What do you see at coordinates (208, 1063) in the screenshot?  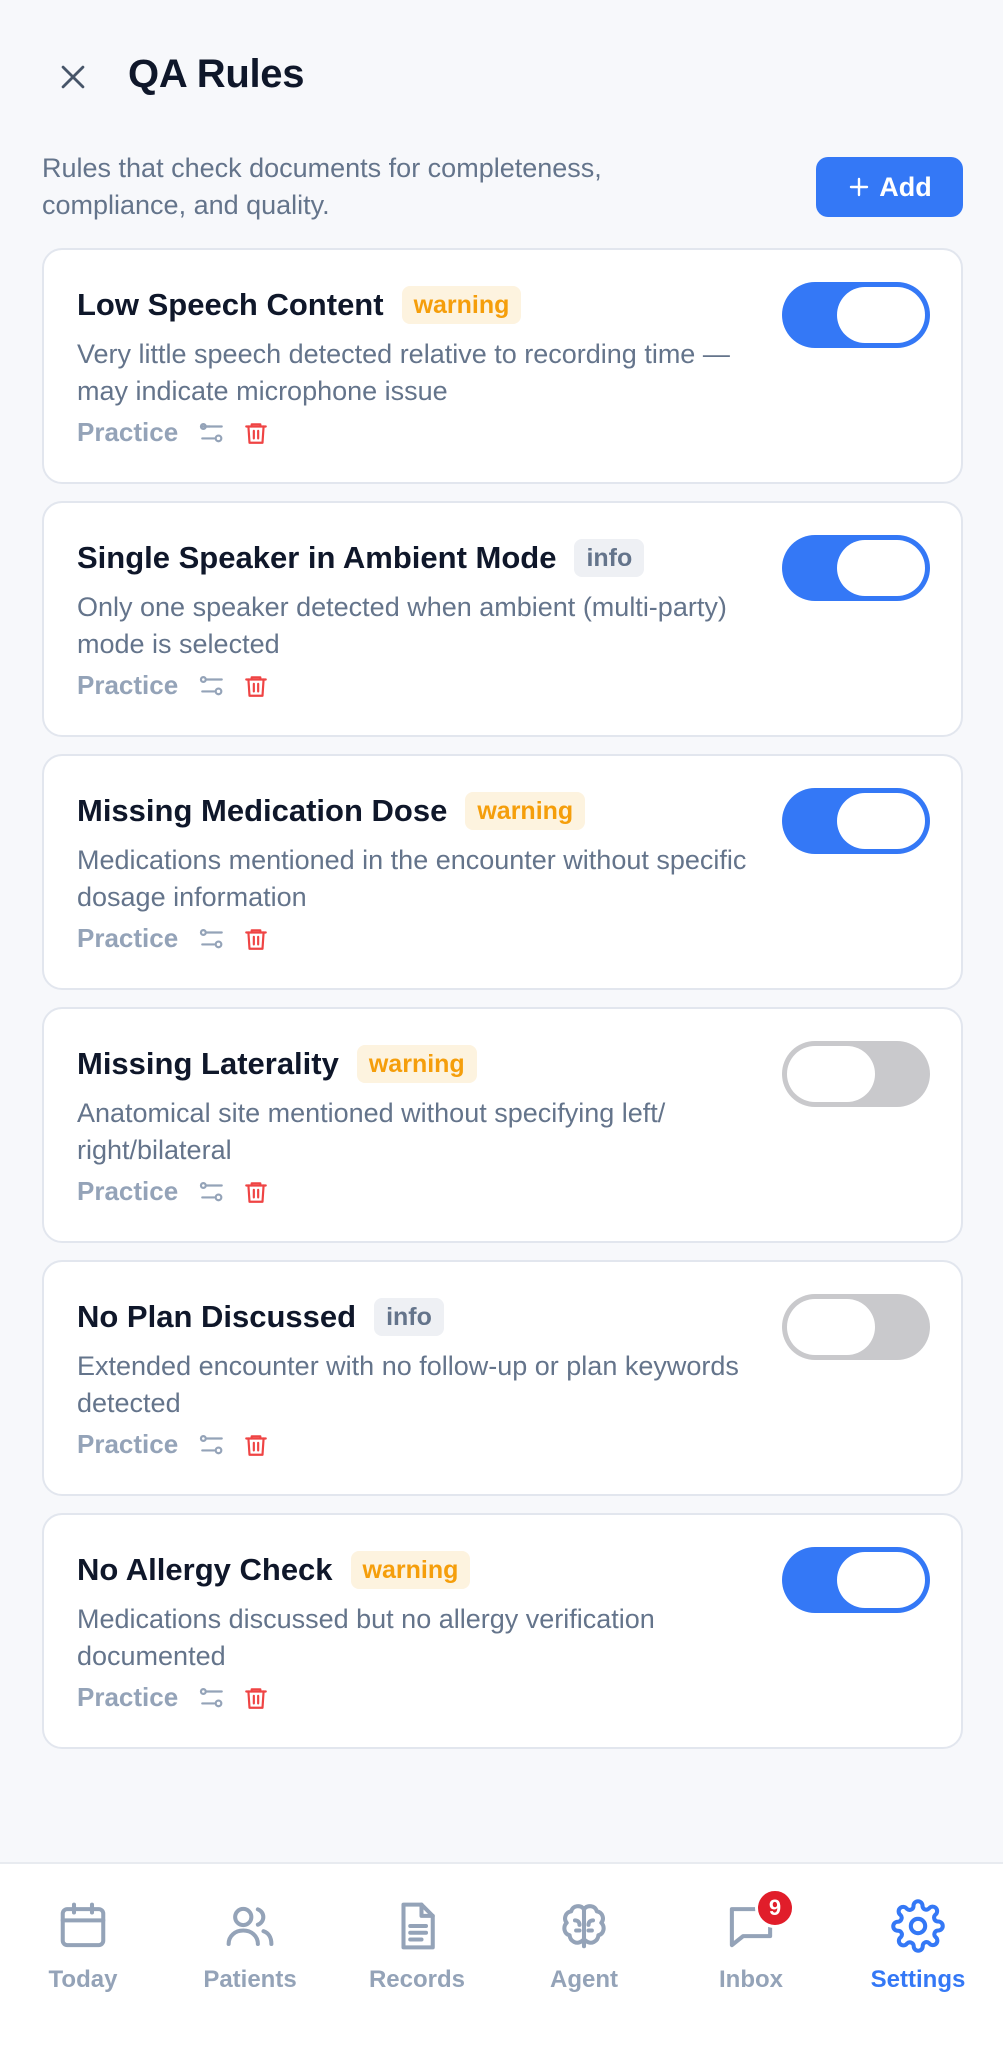 I see `rule-title: Missing Laterality` at bounding box center [208, 1063].